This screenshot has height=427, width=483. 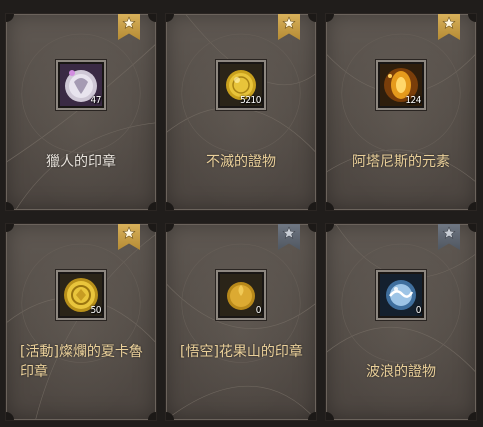 What do you see at coordinates (401, 162) in the screenshot?
I see `item-name: 阿塔尼斯的元素` at bounding box center [401, 162].